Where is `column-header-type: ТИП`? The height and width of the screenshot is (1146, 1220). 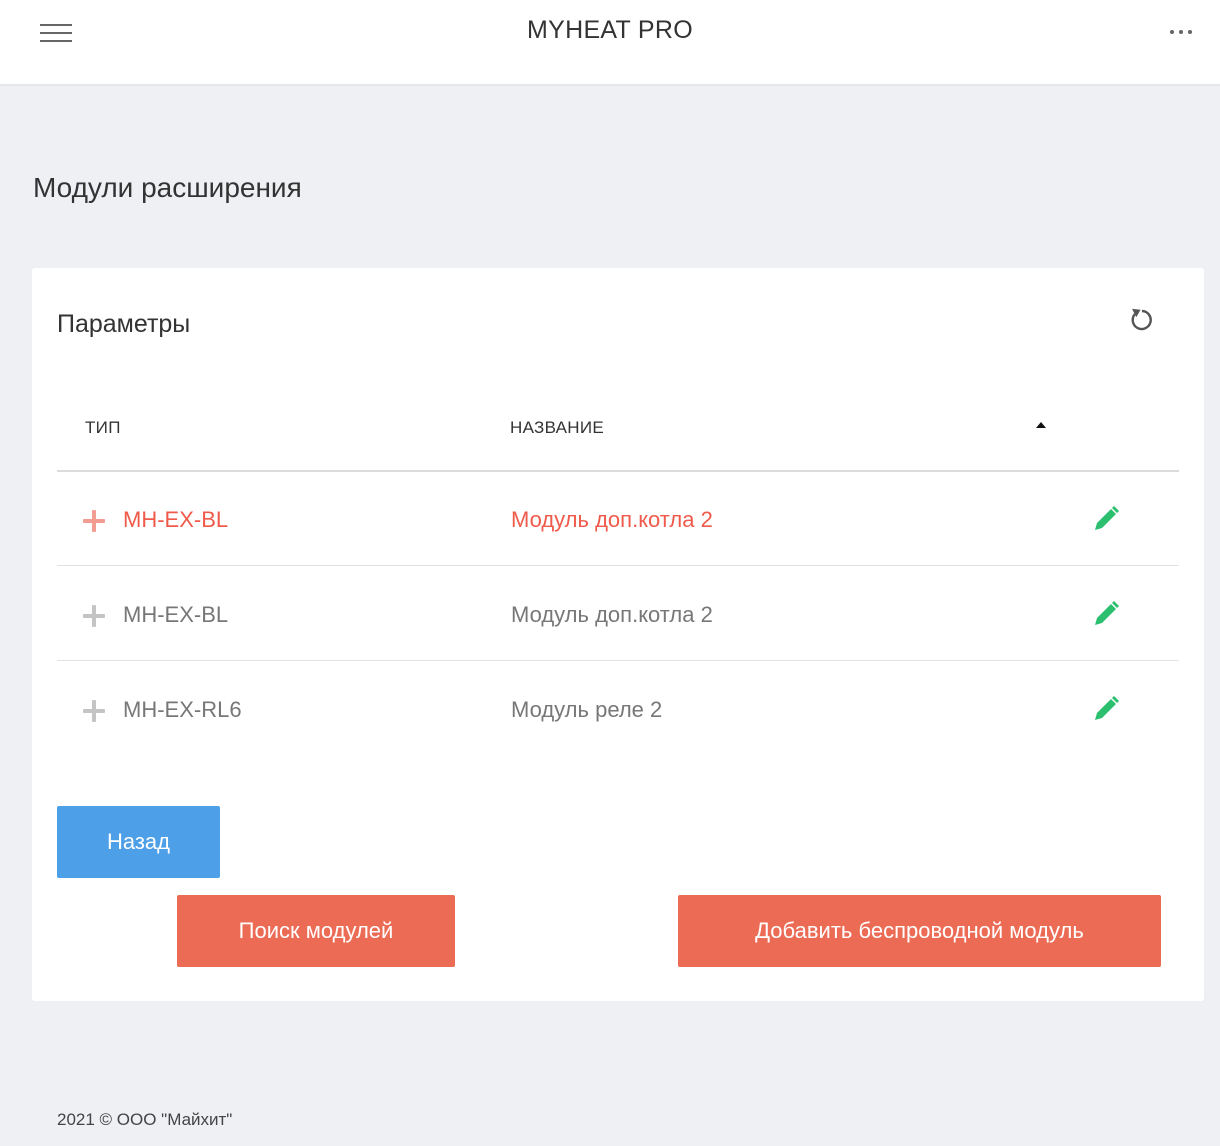 column-header-type: ТИП is located at coordinates (103, 428).